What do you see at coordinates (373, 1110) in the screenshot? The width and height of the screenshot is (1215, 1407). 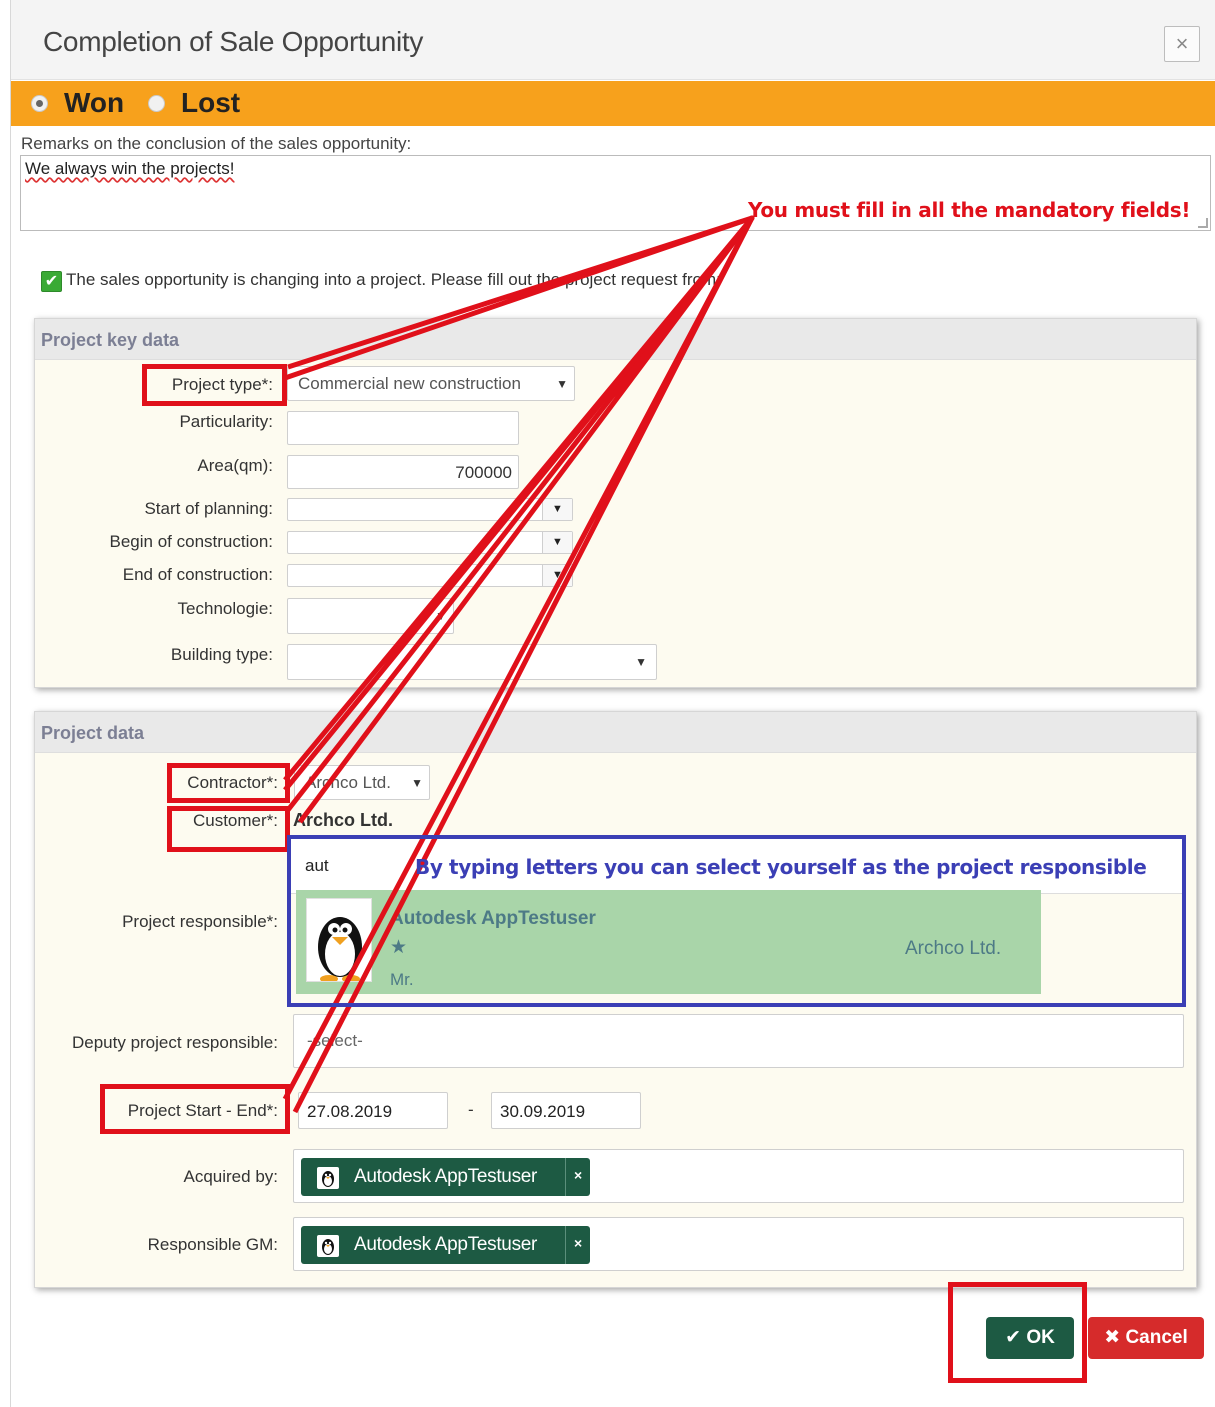 I see `project-start-input: 27.08.2019` at bounding box center [373, 1110].